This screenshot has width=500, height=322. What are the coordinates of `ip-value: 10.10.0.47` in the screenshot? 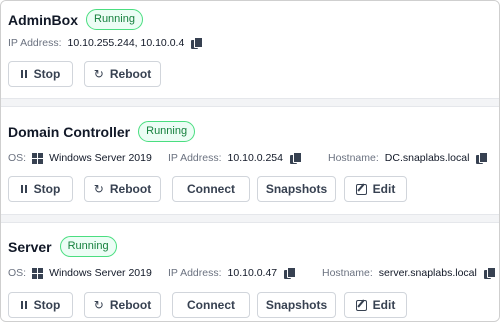 It's located at (252, 273).